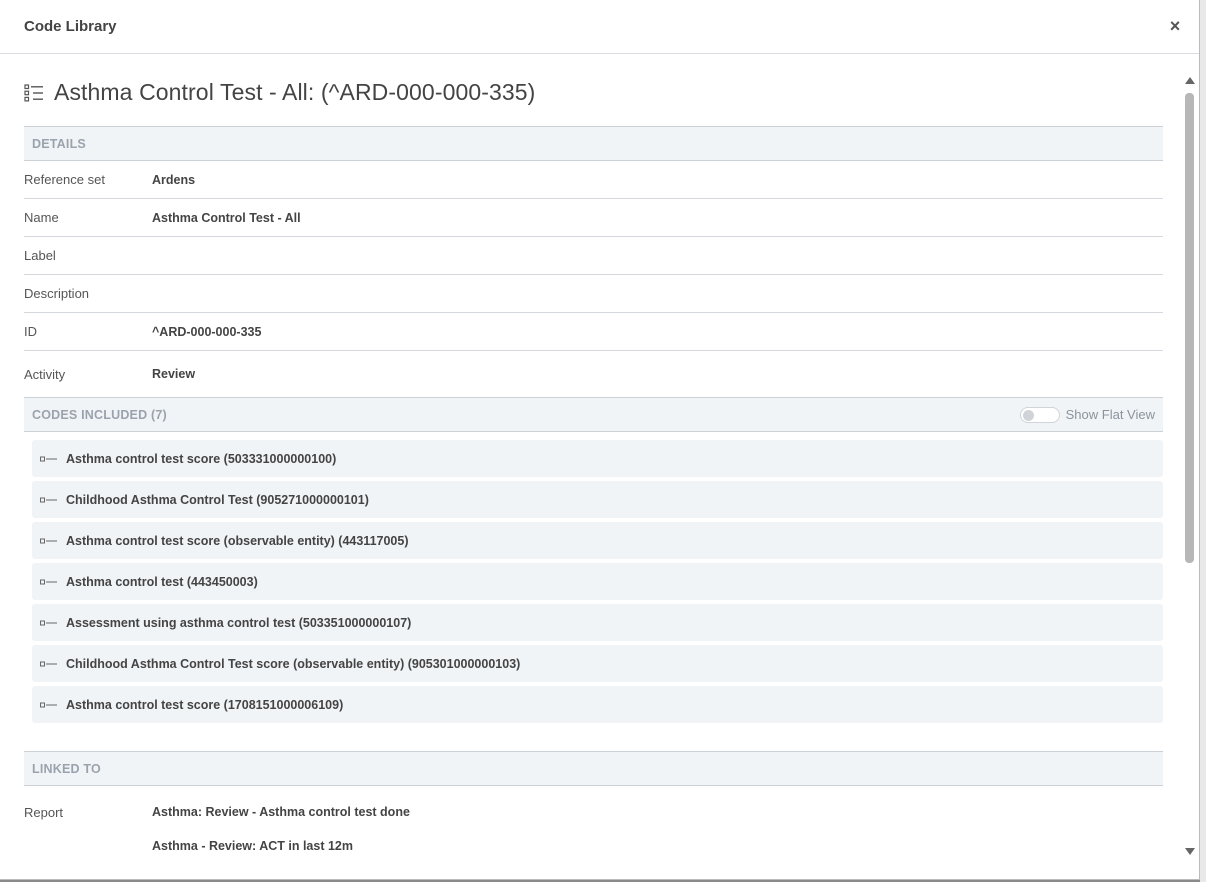 The height and width of the screenshot is (882, 1206). Describe the element at coordinates (174, 179) in the screenshot. I see `detail-value: Ardens` at that location.